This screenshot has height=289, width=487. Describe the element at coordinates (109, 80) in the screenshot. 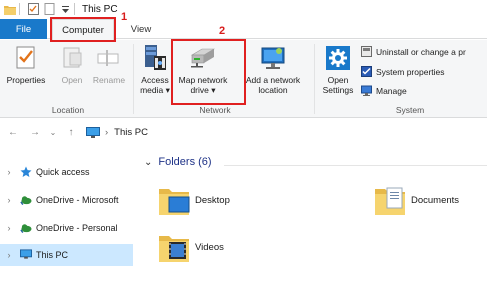

I see `rename-label: Rename` at that location.